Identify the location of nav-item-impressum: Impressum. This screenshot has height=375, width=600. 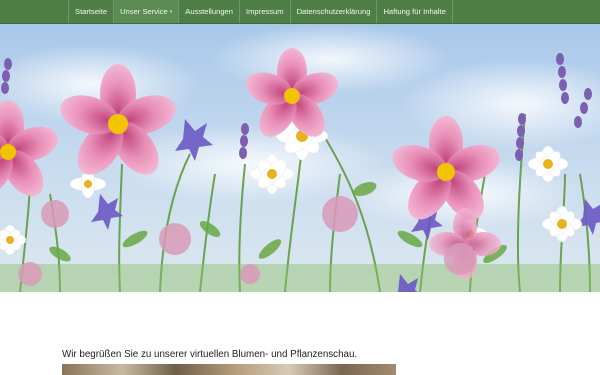
(265, 11).